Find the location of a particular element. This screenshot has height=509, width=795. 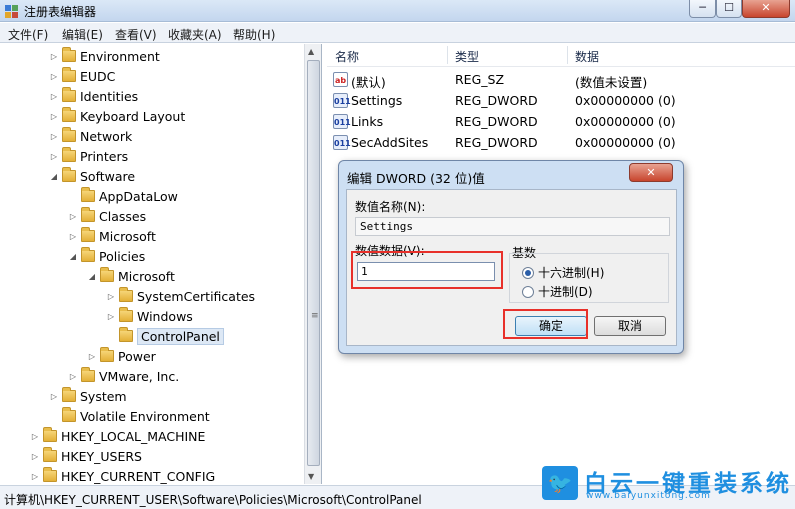

tree-item: ▷ VMware, Inc. is located at coordinates (123, 376).